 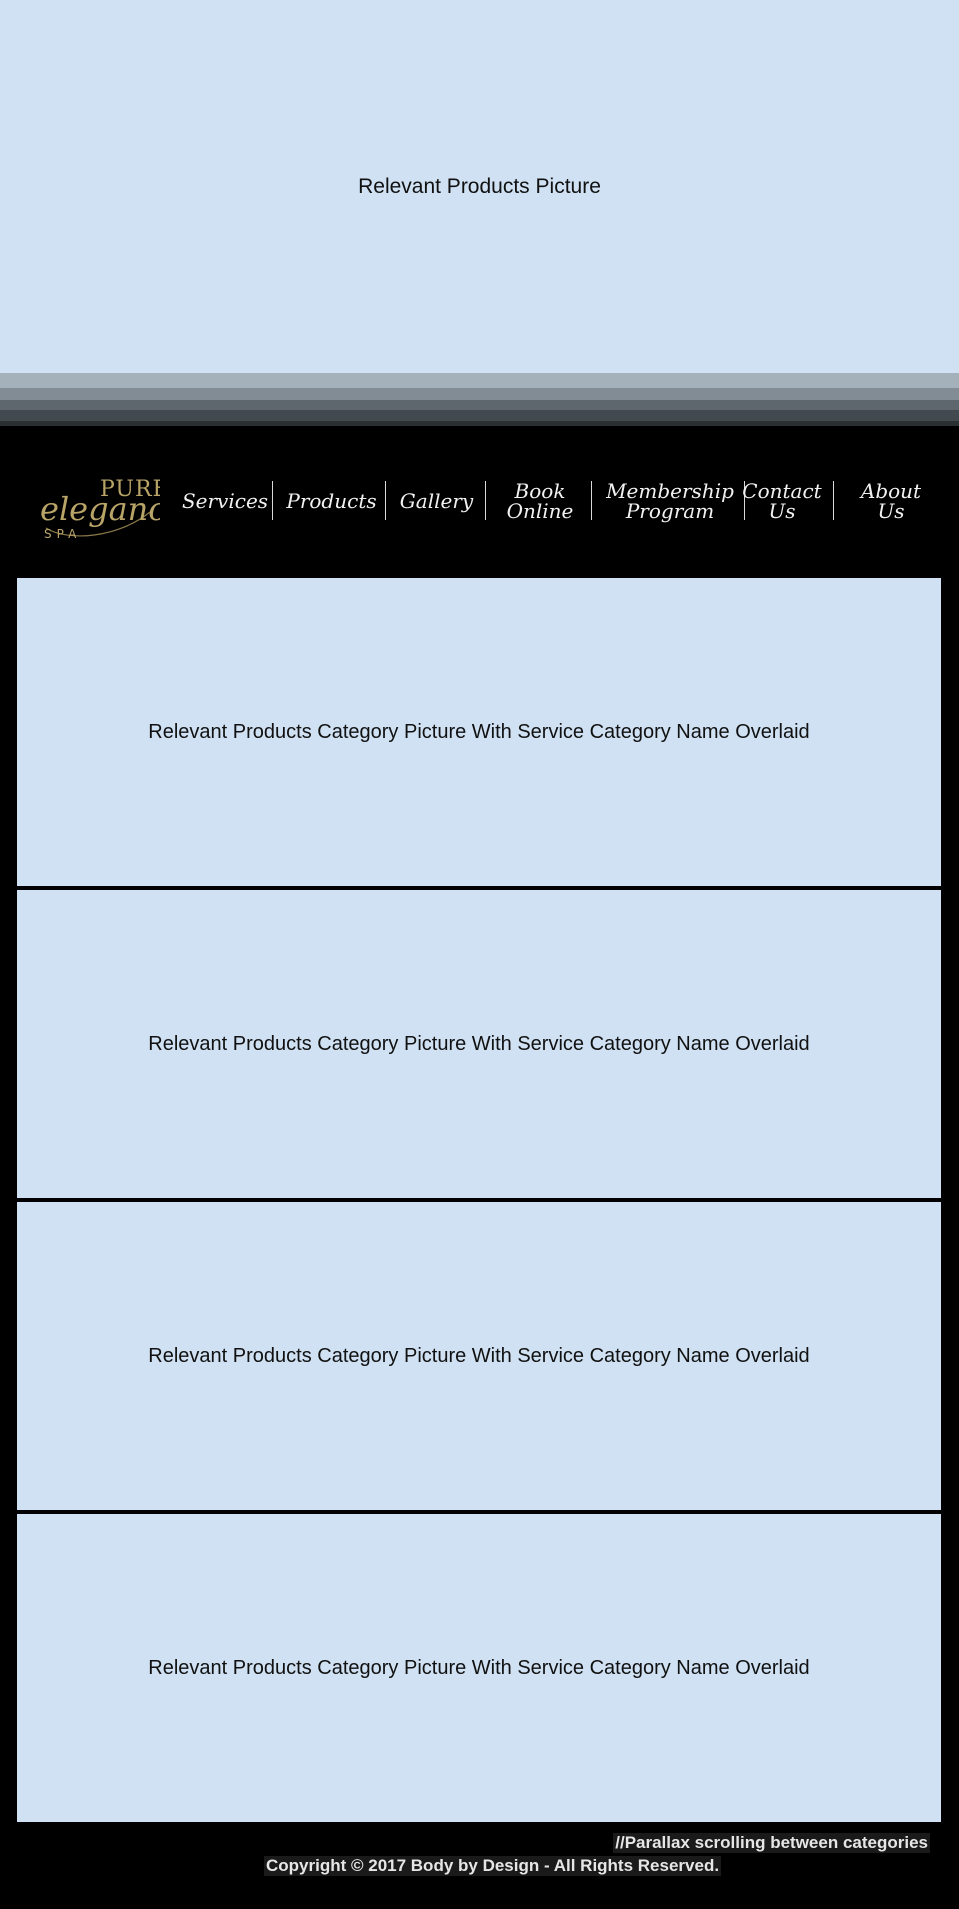 I want to click on parallax-note: //Parallax scrolling between categories, so click(x=771, y=1843).